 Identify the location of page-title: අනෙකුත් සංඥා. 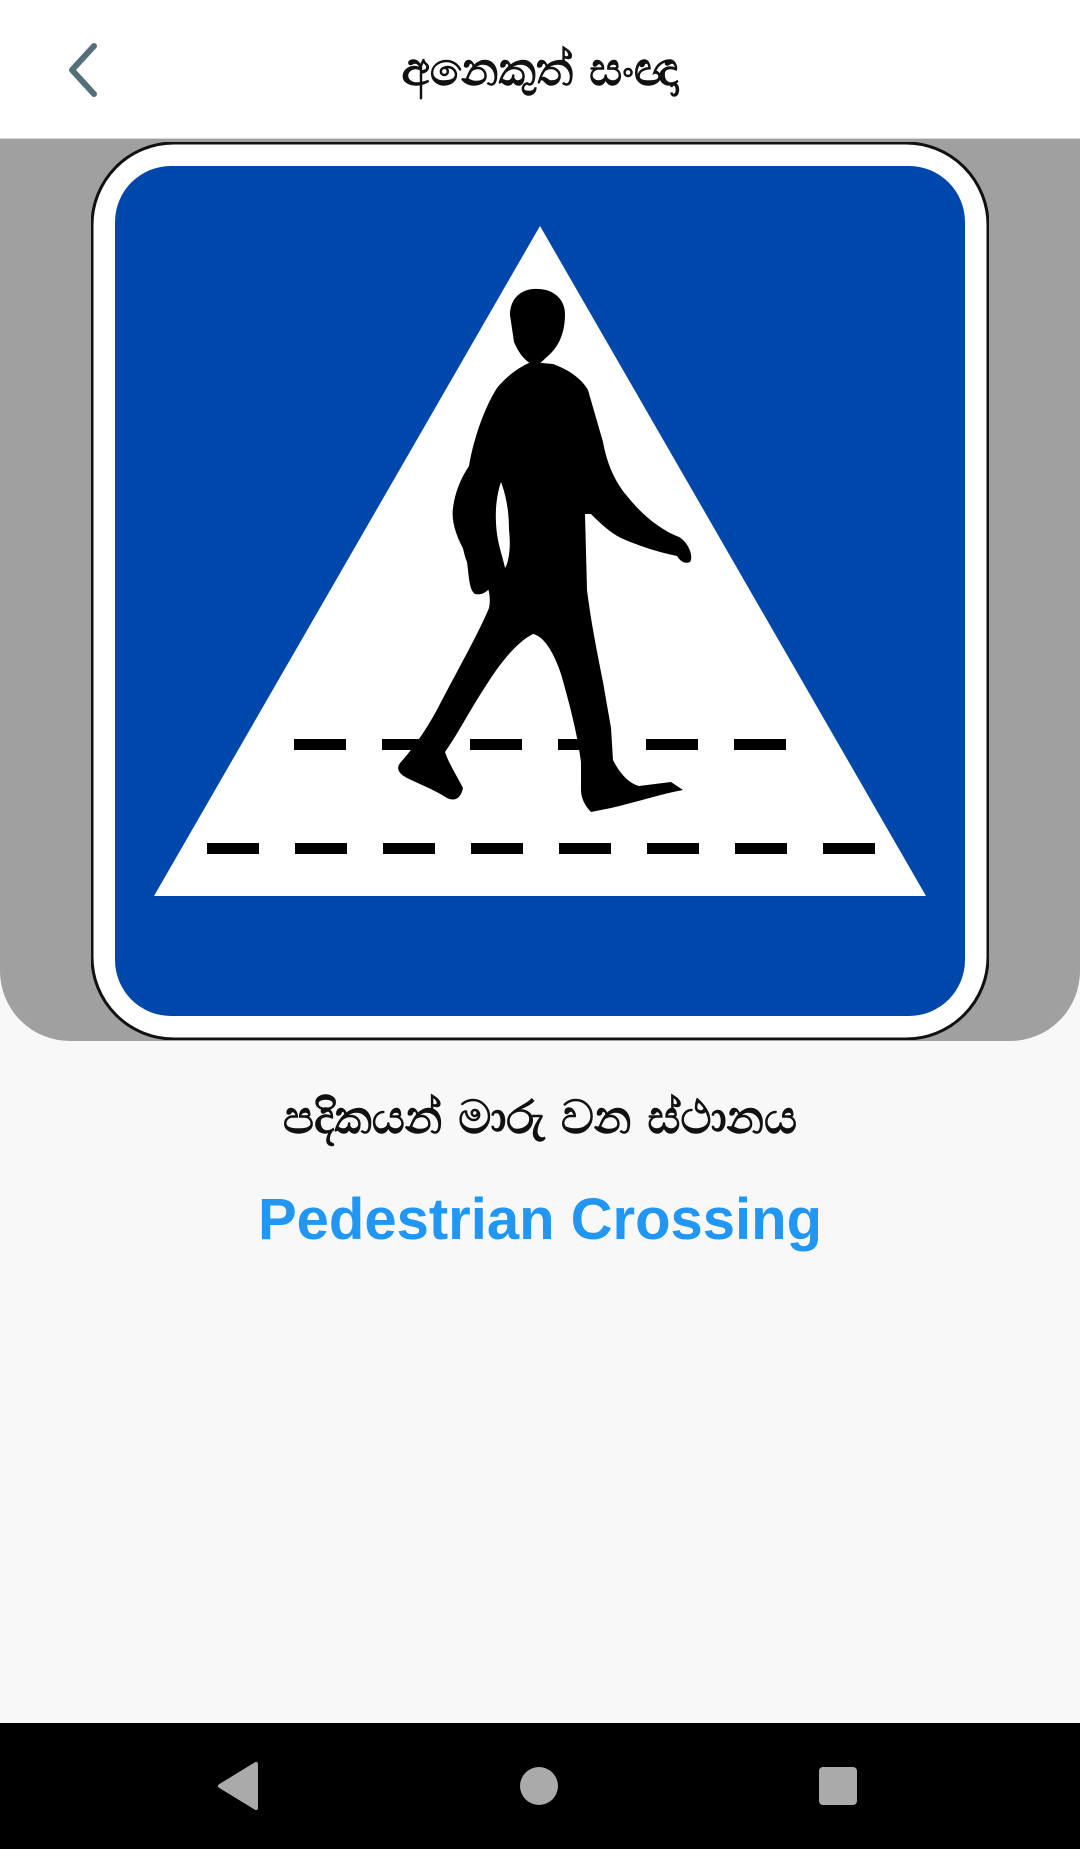
(540, 68).